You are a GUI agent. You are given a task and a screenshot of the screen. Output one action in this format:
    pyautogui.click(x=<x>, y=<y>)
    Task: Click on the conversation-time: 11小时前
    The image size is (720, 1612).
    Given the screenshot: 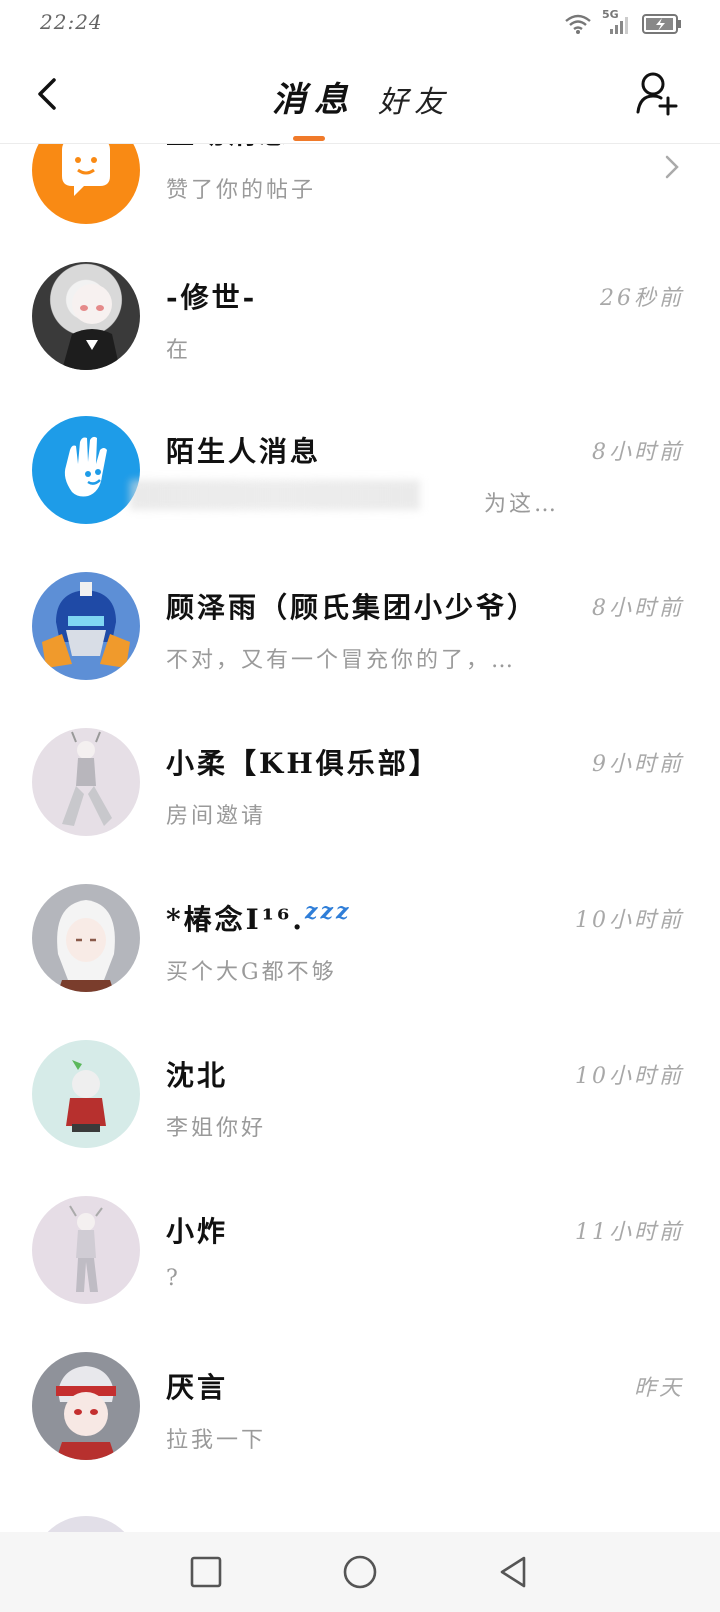 What is the action you would take?
    pyautogui.click(x=629, y=1232)
    